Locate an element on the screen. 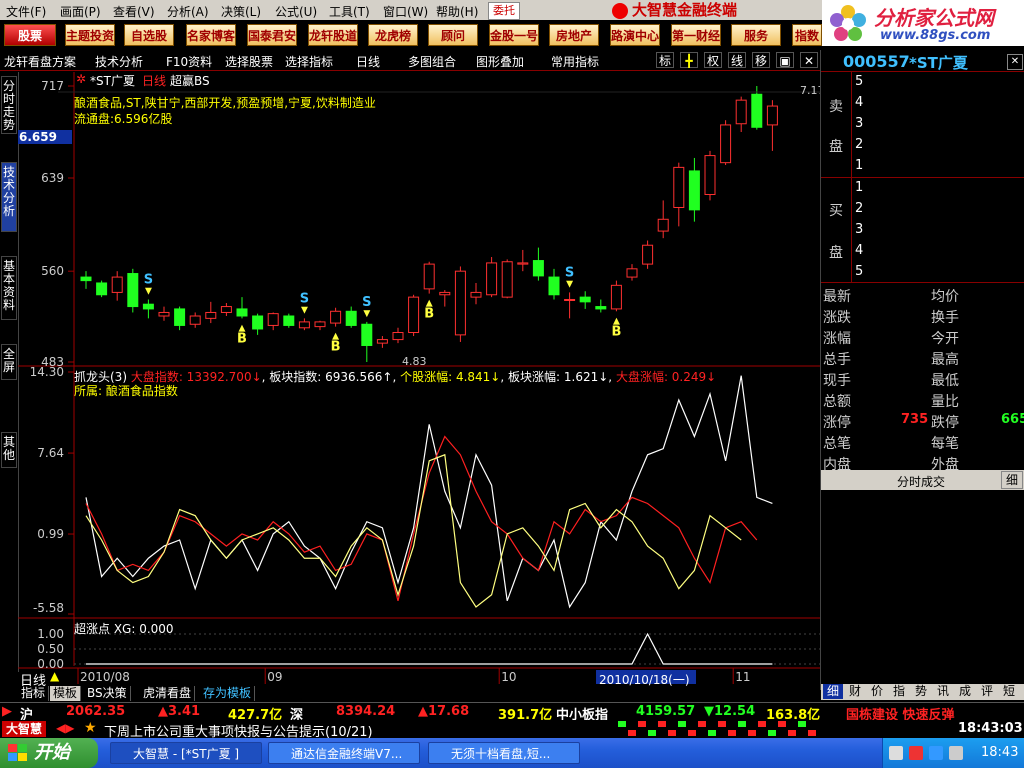 This screenshot has width=1024, height=768. period-daily: 日线 is located at coordinates (33, 679).